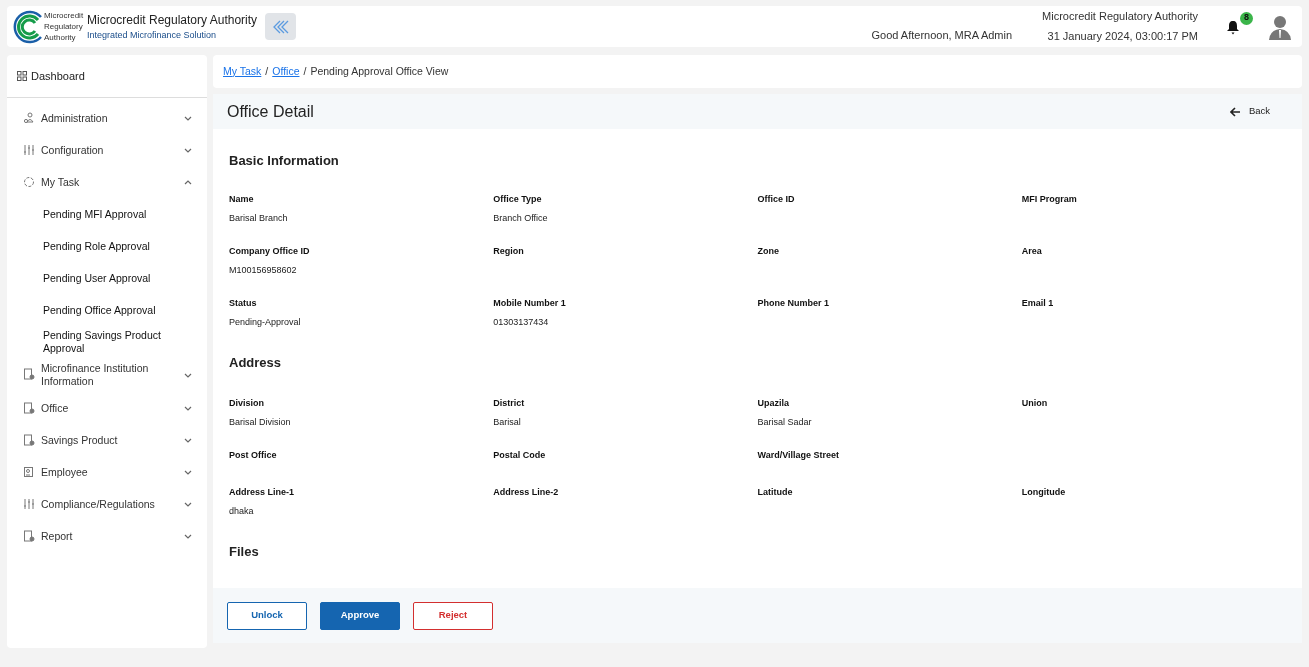 This screenshot has height=667, width=1309. Describe the element at coordinates (243, 303) in the screenshot. I see `field-label: Status` at that location.